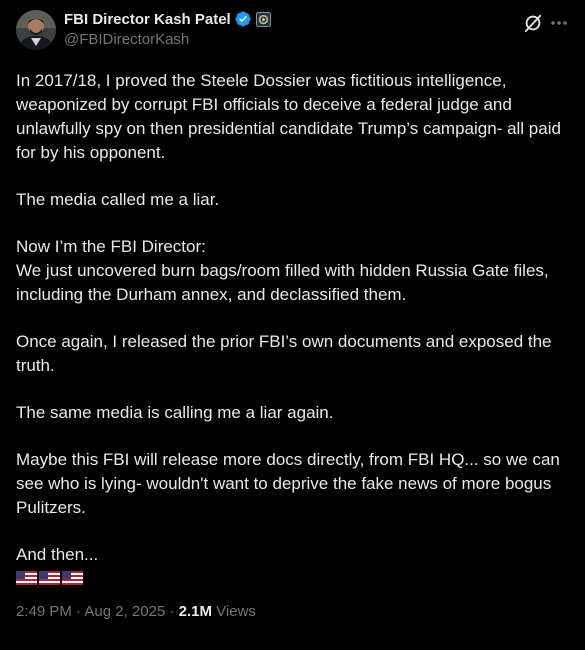 This screenshot has width=585, height=650. I want to click on tweet-date: Aug 2, 2025, so click(124, 611).